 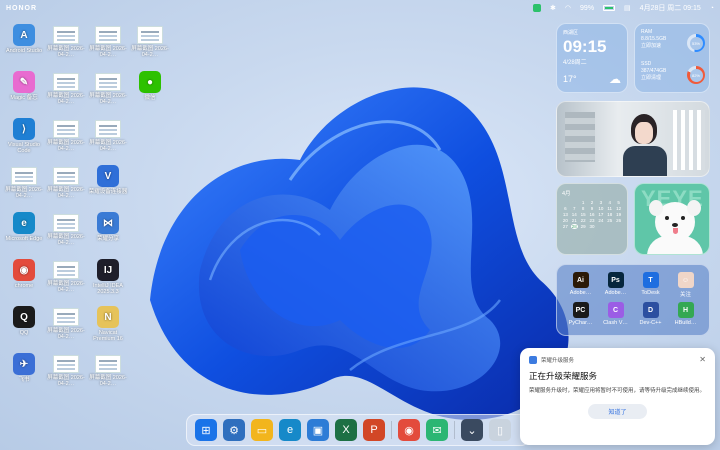 What do you see at coordinates (592, 226) in the screenshot?
I see `calendar-day: 30` at bounding box center [592, 226].